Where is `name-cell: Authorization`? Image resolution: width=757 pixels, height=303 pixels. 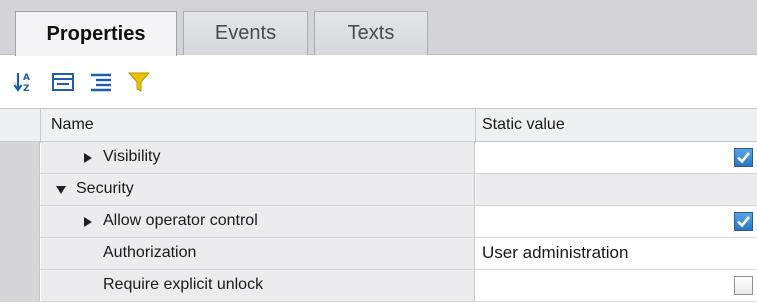 name-cell: Authorization is located at coordinates (258, 253).